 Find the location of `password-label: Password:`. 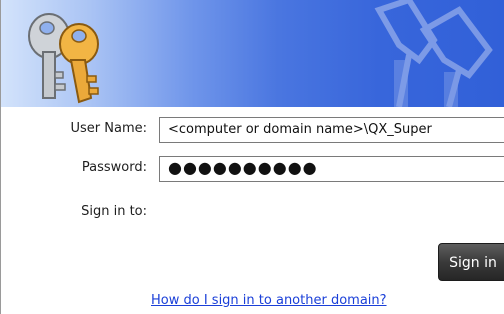

password-label: Password: is located at coordinates (114, 167).